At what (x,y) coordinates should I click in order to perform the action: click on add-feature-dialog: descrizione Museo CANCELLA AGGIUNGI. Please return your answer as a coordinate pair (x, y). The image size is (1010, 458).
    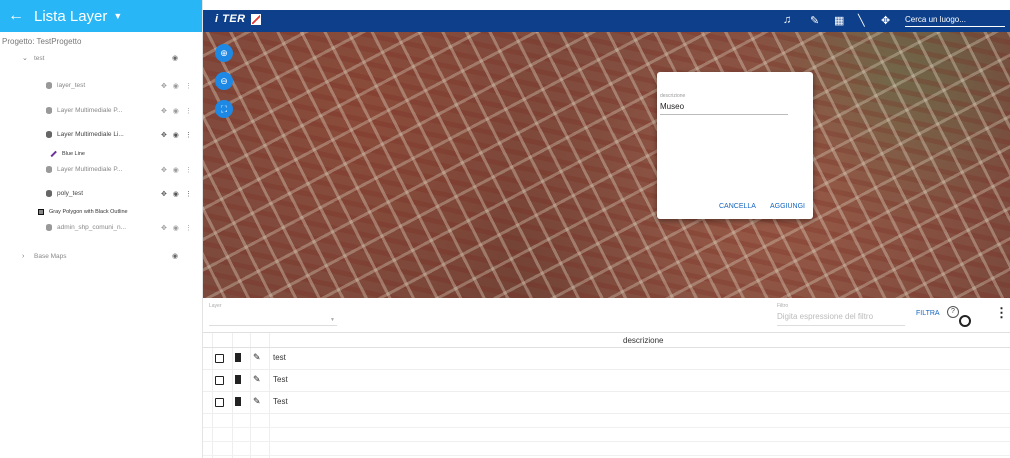
    Looking at the image, I should click on (735, 145).